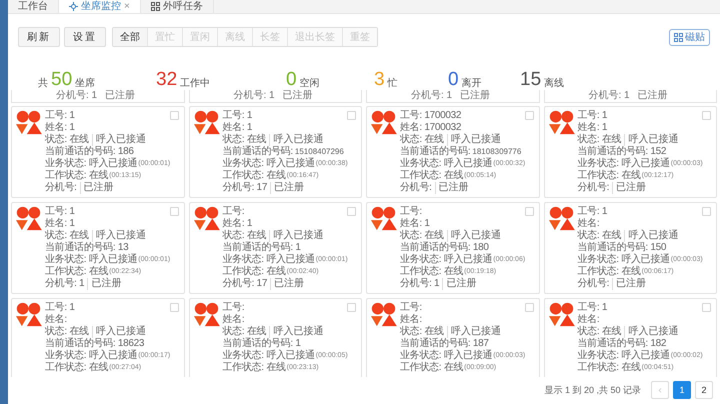  Describe the element at coordinates (85, 37) in the screenshot. I see `toolbar-button: 设置` at that location.